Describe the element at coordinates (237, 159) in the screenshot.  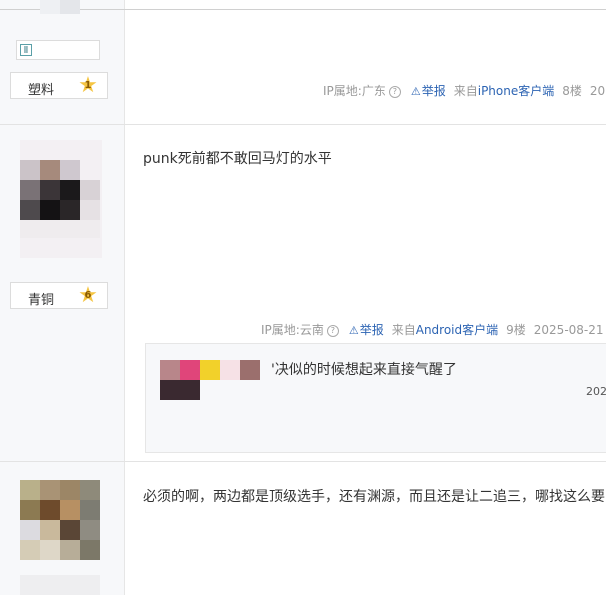
I see `post-content: punk死前都不敢回马灯的水平` at that location.